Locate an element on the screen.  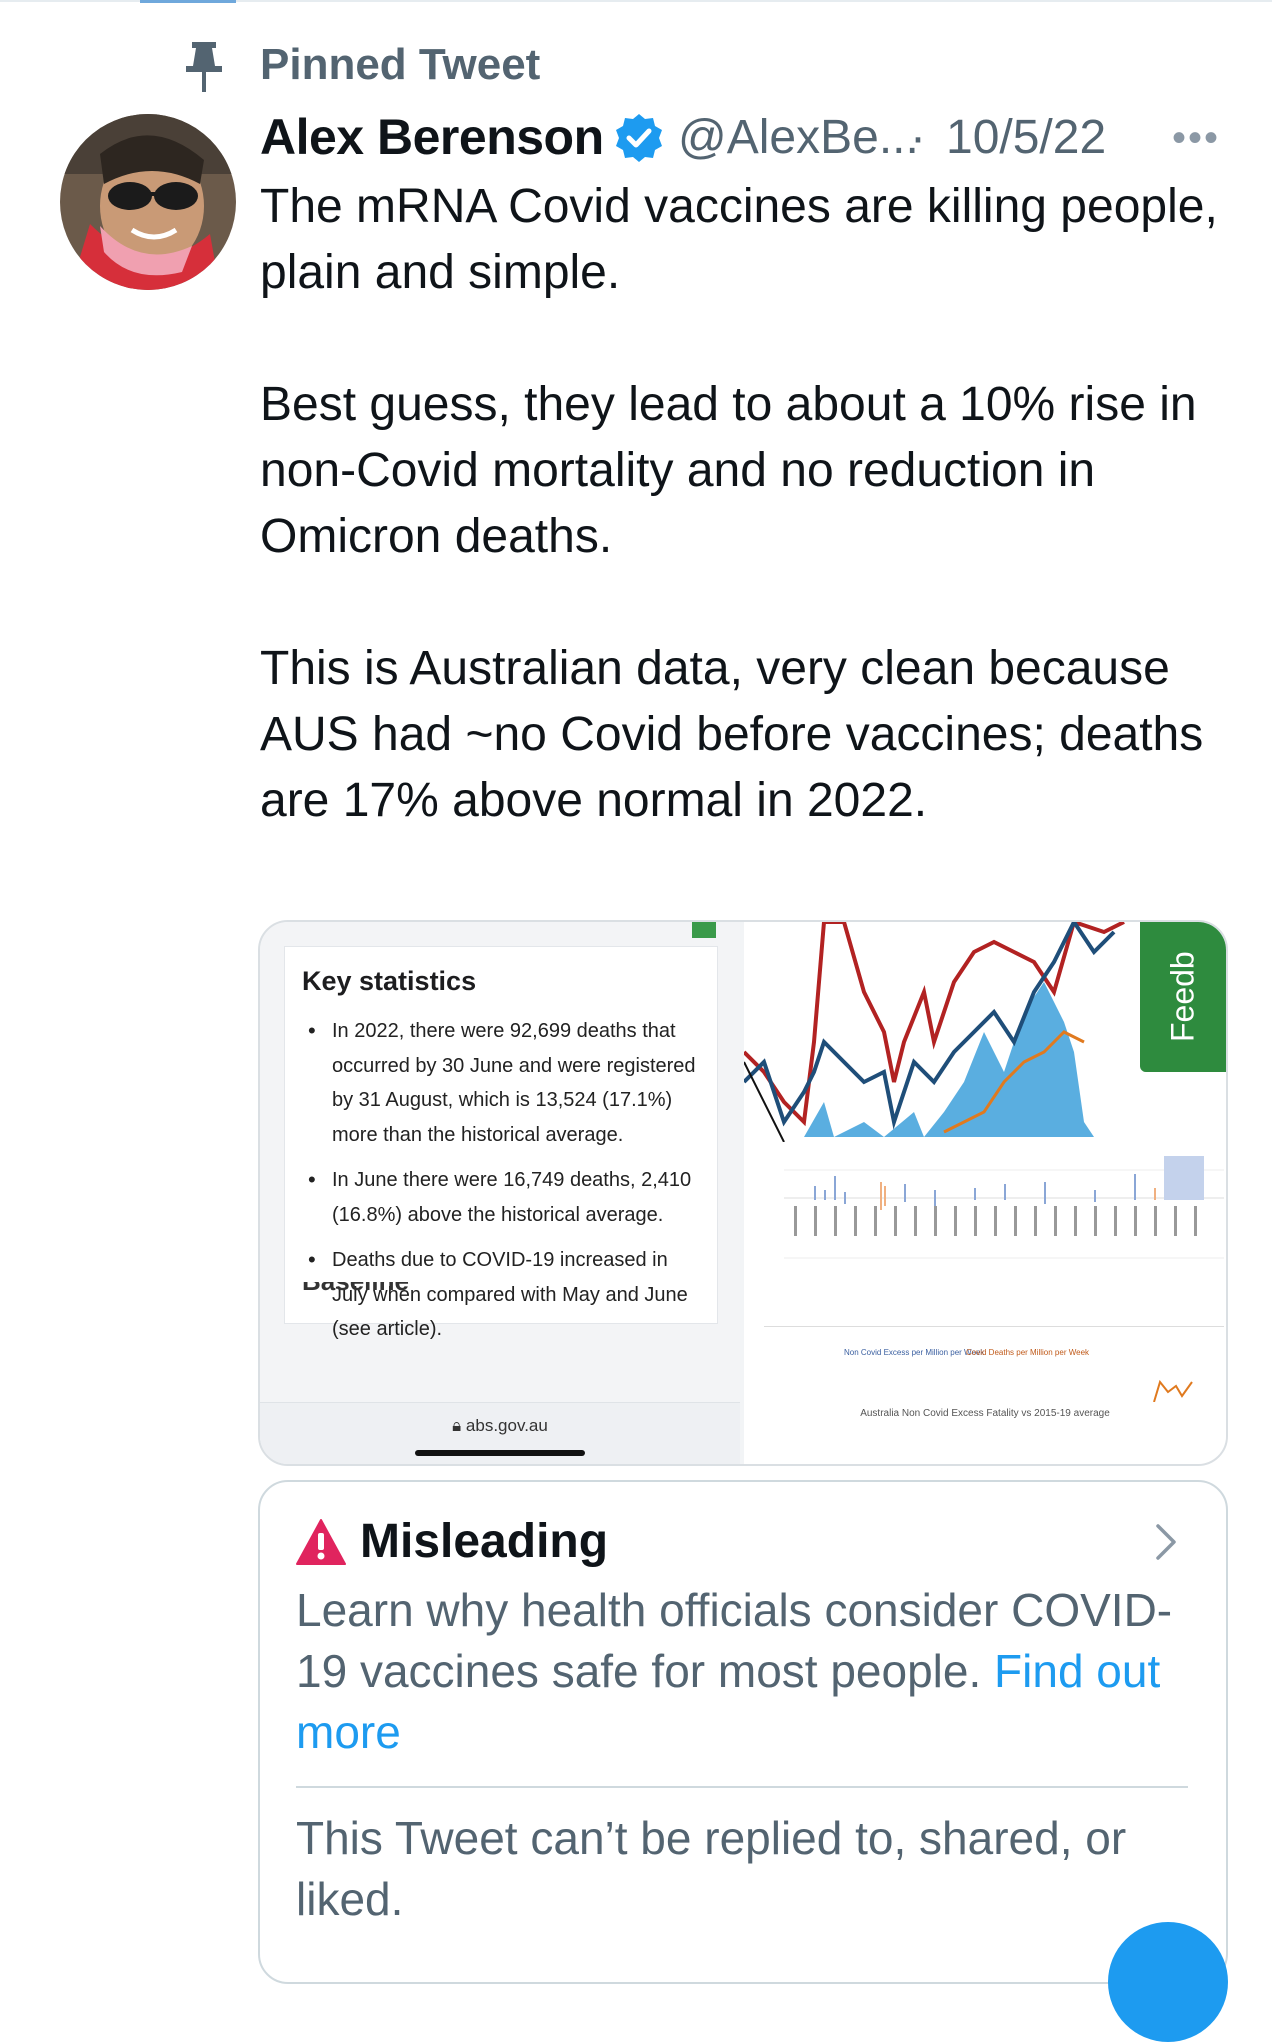
pinned-tweet-label: Pinned Tweet is located at coordinates (400, 64).